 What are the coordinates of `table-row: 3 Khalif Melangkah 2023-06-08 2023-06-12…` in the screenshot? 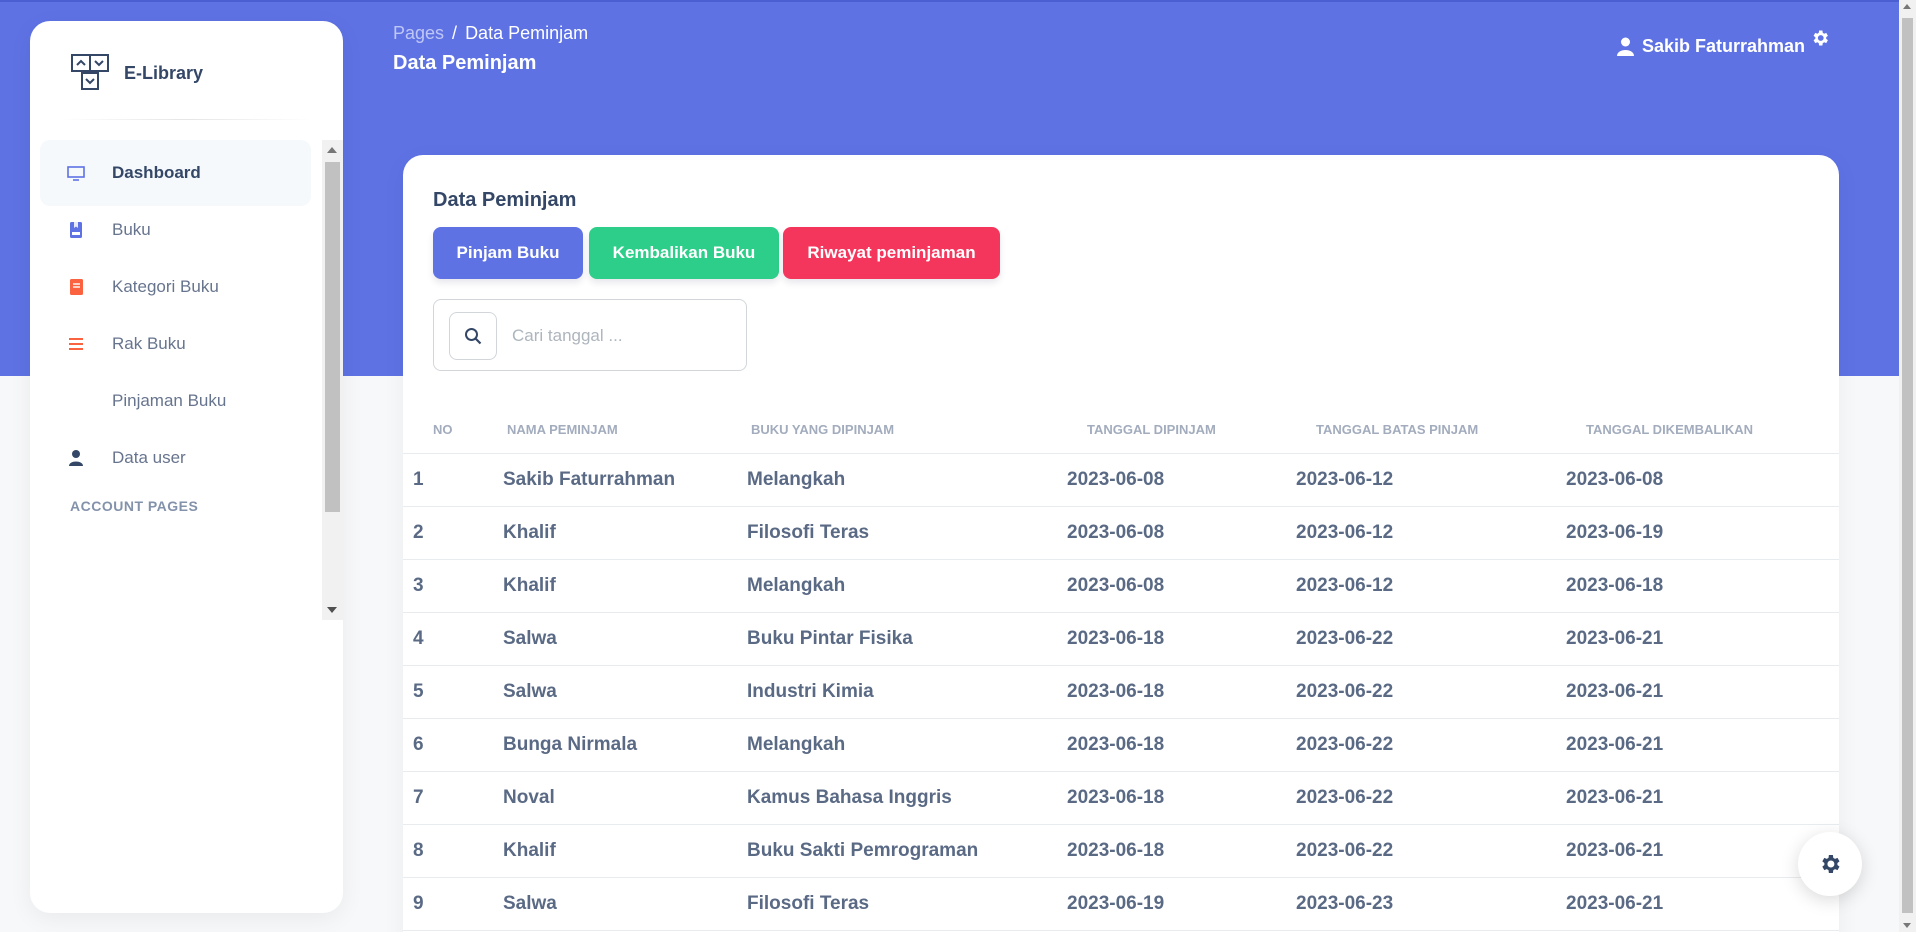 It's located at (1121, 586).